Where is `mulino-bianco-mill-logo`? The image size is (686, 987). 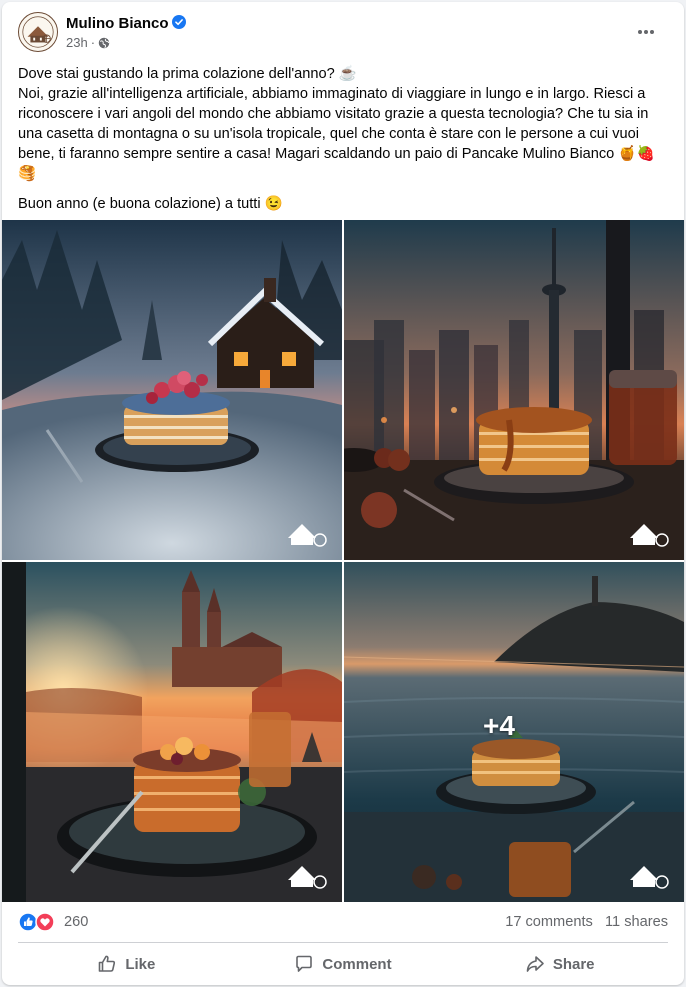
mulino-bianco-mill-logo is located at coordinates (38, 32).